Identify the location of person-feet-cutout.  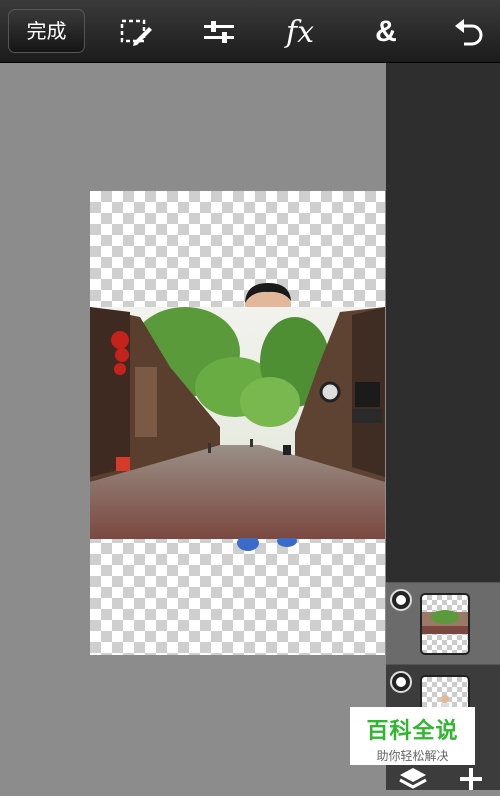
(267, 544).